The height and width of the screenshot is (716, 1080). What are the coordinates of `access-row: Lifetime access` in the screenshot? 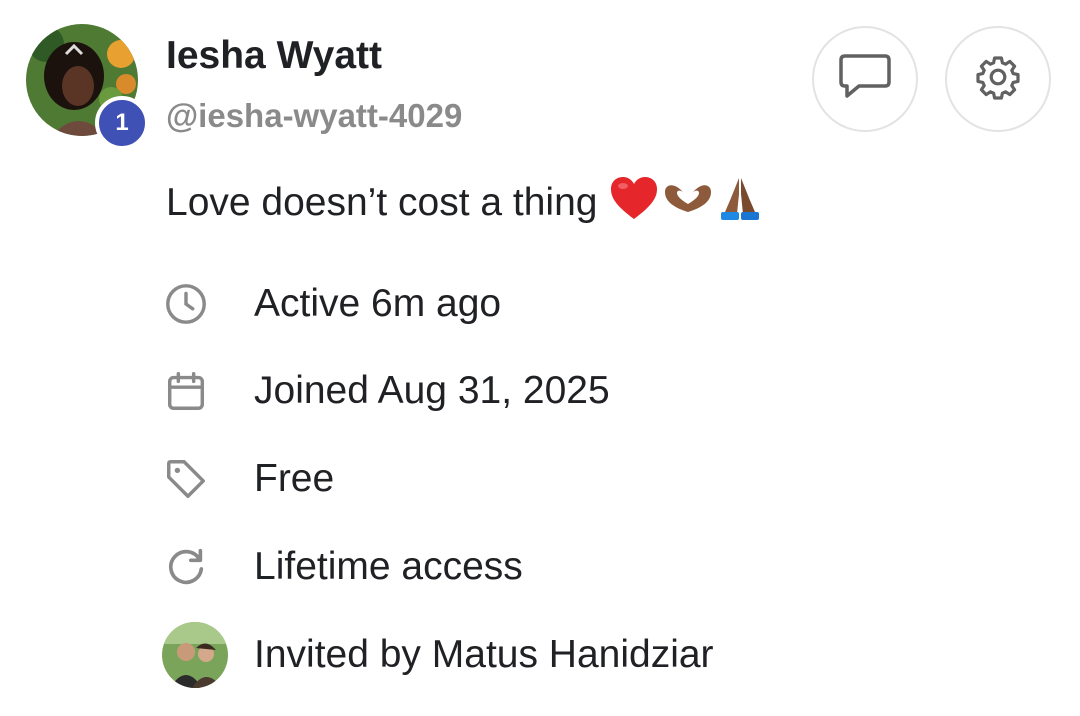 It's located at (342, 567).